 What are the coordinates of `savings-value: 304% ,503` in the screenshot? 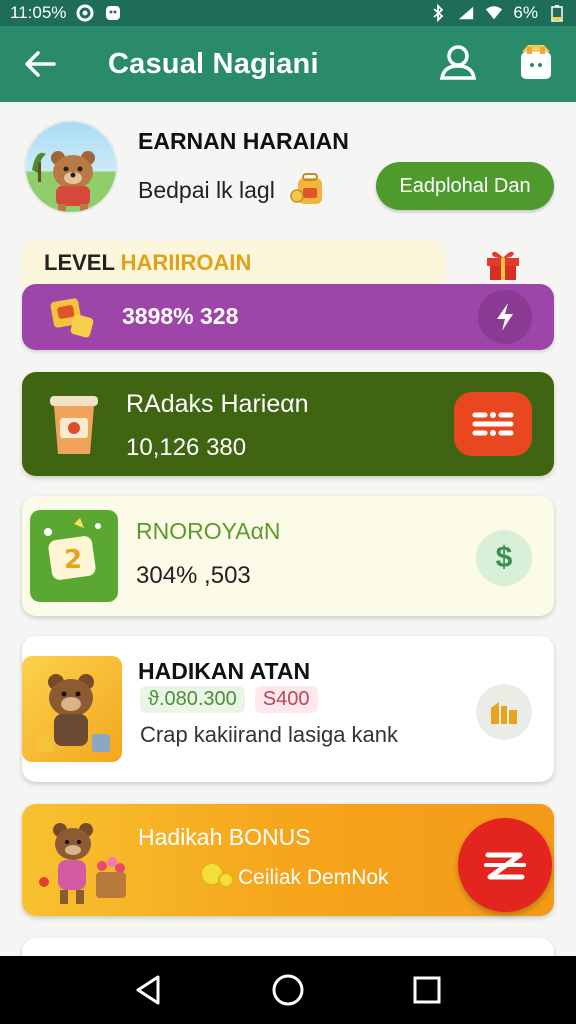 It's located at (193, 575).